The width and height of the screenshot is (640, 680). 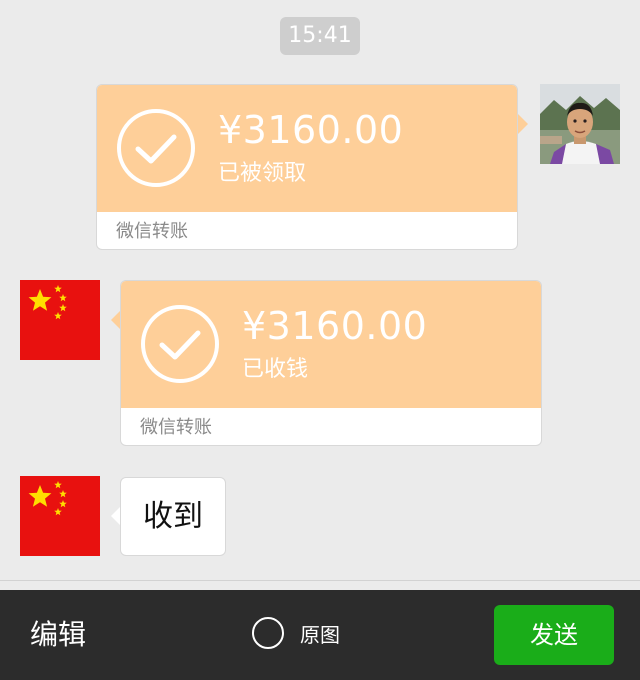 I want to click on transfer-status: 已收钱, so click(x=275, y=369).